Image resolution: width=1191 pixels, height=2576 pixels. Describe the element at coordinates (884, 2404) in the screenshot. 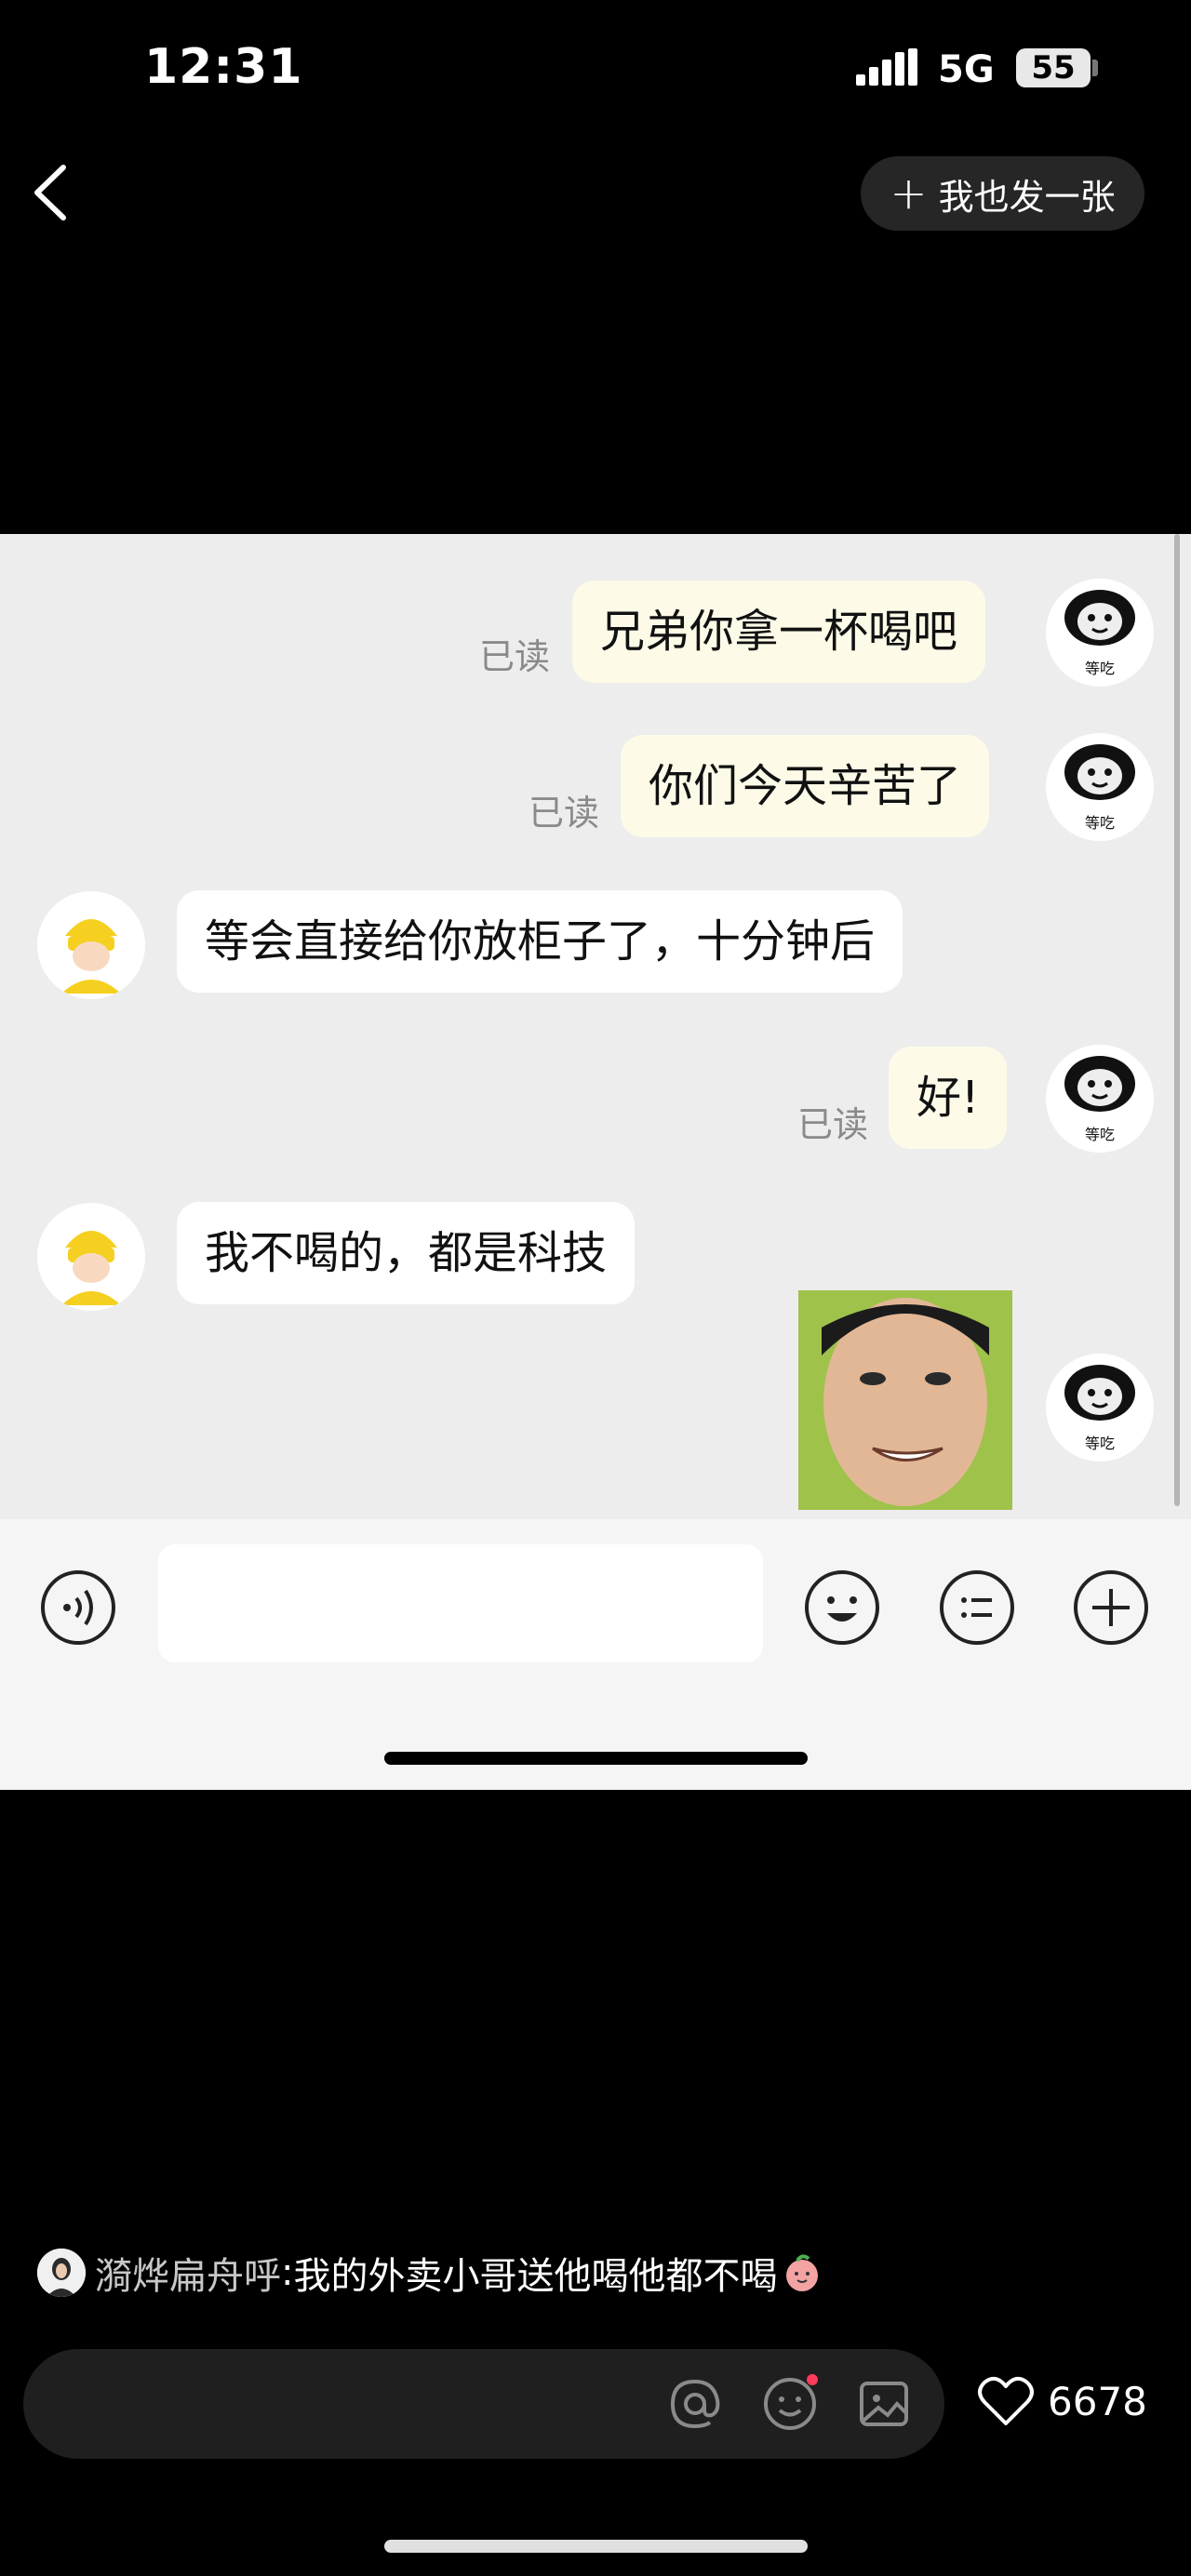

I see `image-icon` at that location.